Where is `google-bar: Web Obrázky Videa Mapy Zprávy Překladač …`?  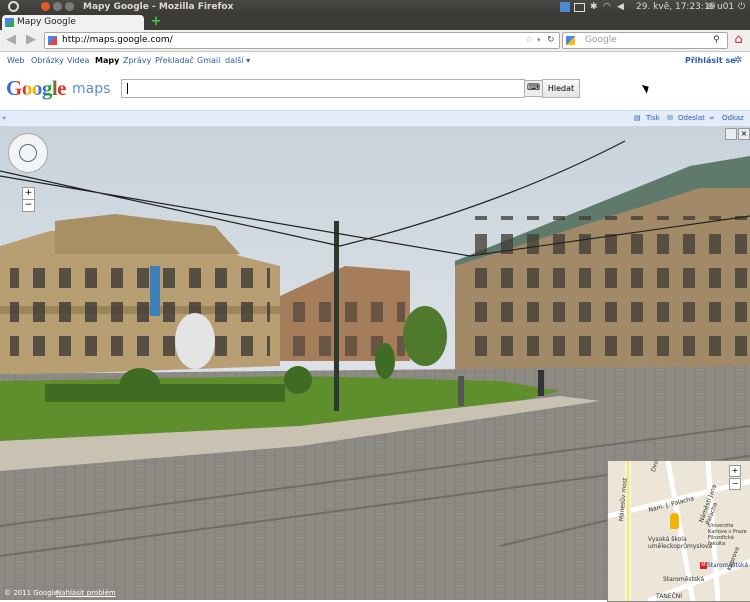
google-bar: Web Obrázky Videa Mapy Zprávy Překladač … is located at coordinates (375, 61).